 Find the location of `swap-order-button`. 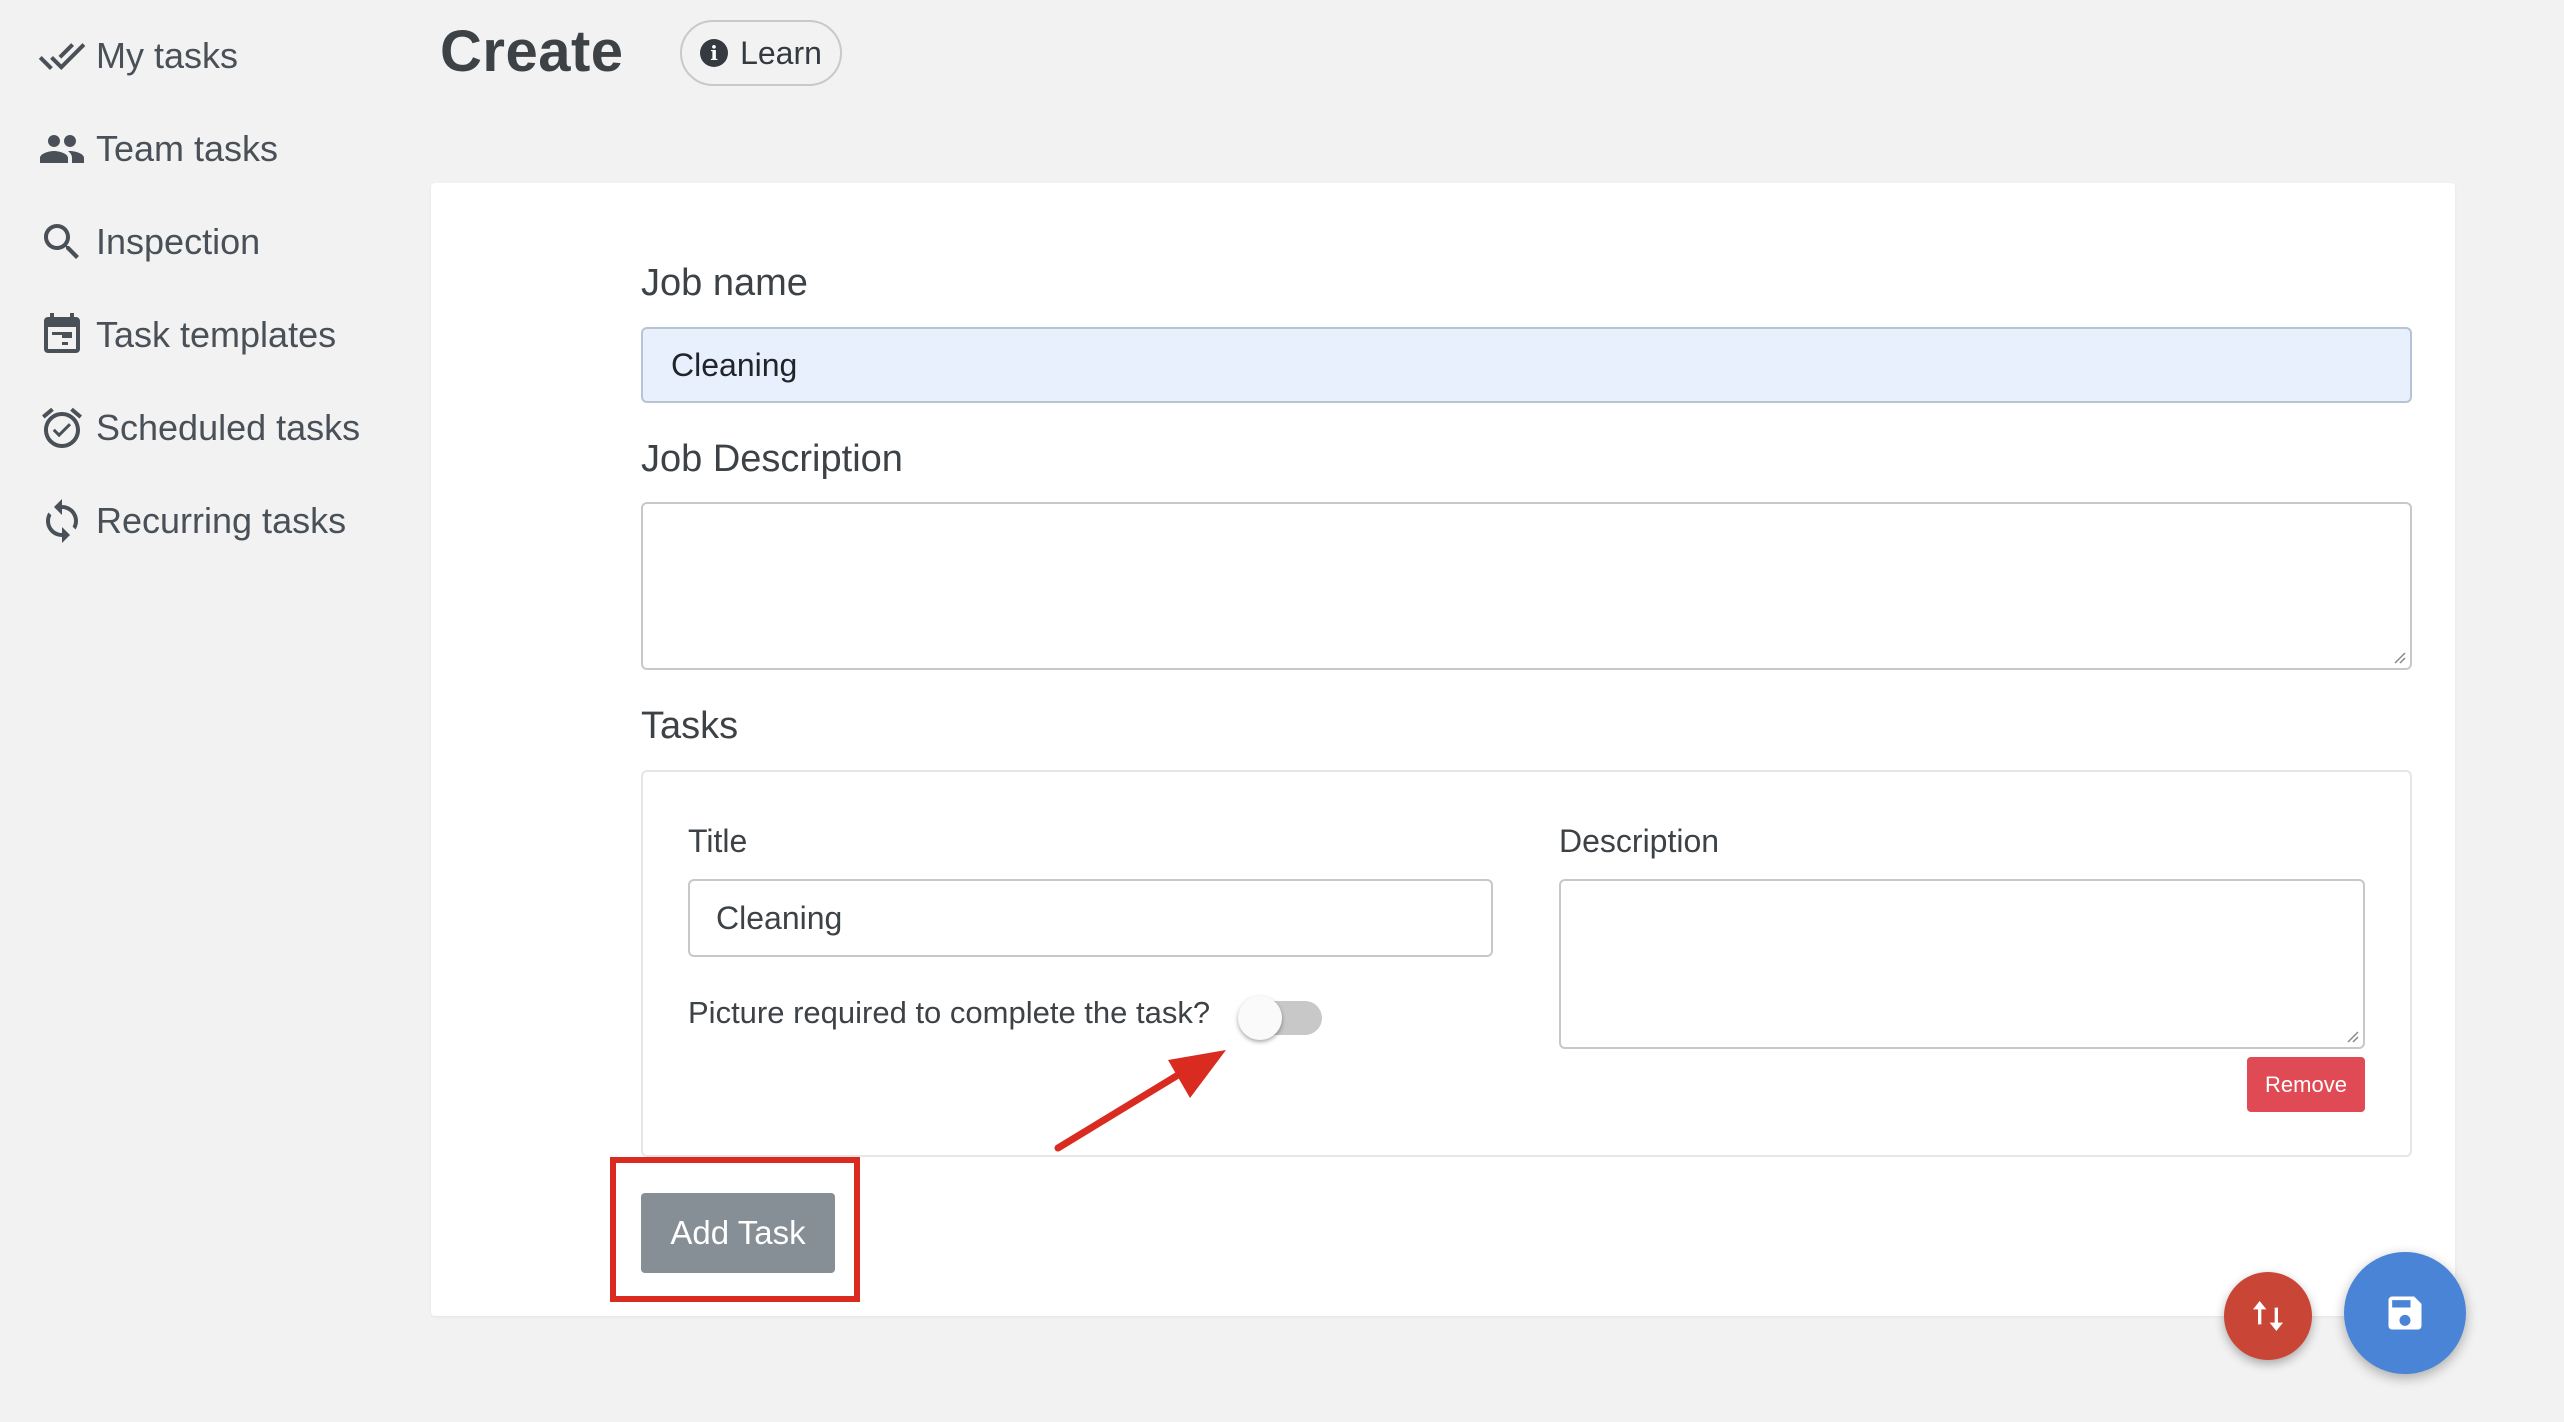

swap-order-button is located at coordinates (2268, 1316).